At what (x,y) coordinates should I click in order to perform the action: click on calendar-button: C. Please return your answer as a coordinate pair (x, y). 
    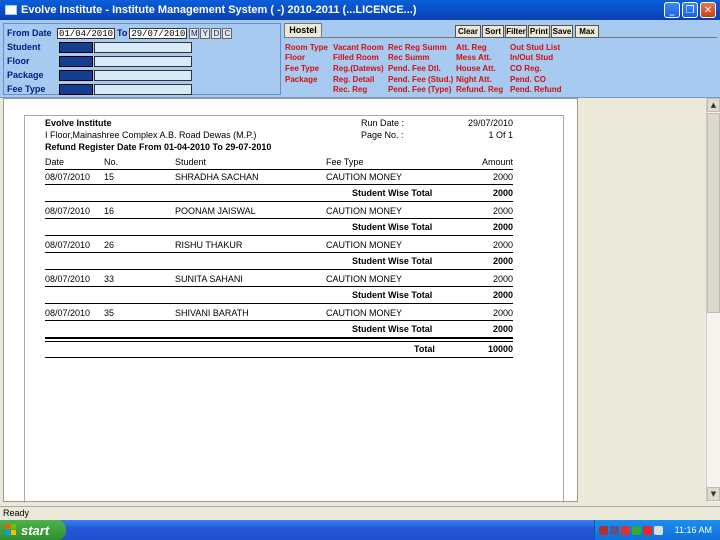
    Looking at the image, I should click on (227, 33).